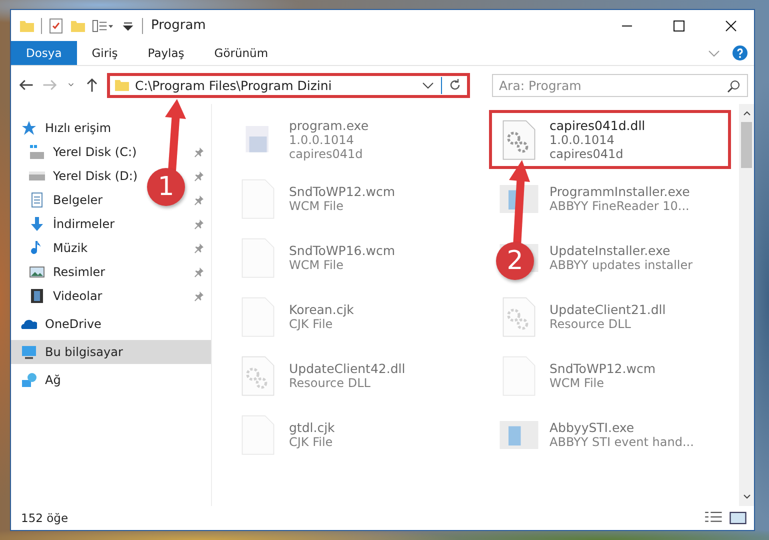 Image resolution: width=769 pixels, height=540 pixels. I want to click on file-name: AbbyySTI.exe, so click(622, 427).